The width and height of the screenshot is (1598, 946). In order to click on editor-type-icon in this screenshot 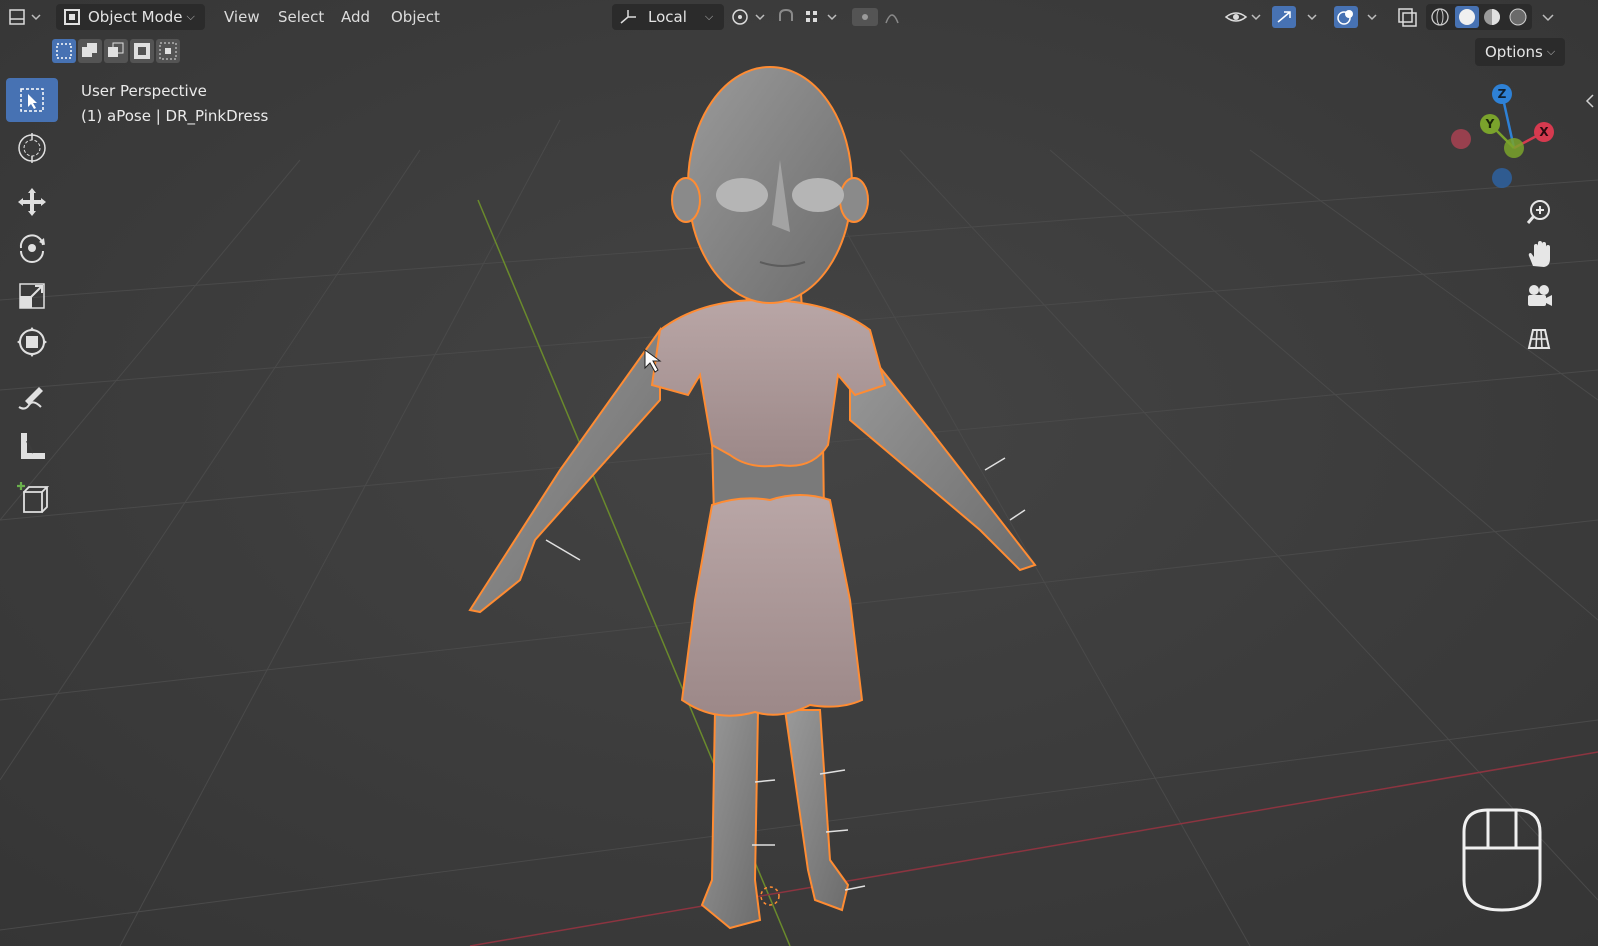, I will do `click(25, 17)`.